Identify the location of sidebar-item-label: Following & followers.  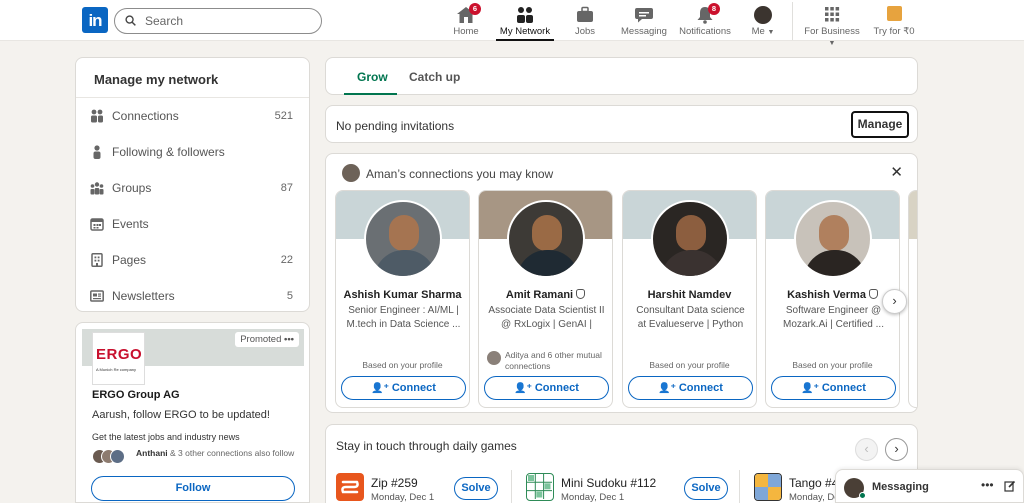
(168, 152).